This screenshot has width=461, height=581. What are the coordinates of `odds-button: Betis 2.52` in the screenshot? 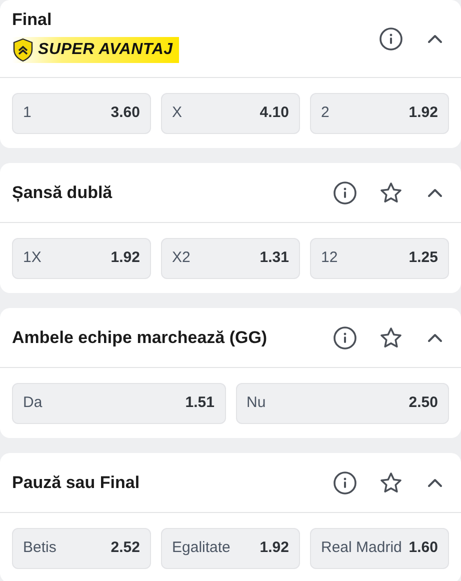 It's located at (81, 548).